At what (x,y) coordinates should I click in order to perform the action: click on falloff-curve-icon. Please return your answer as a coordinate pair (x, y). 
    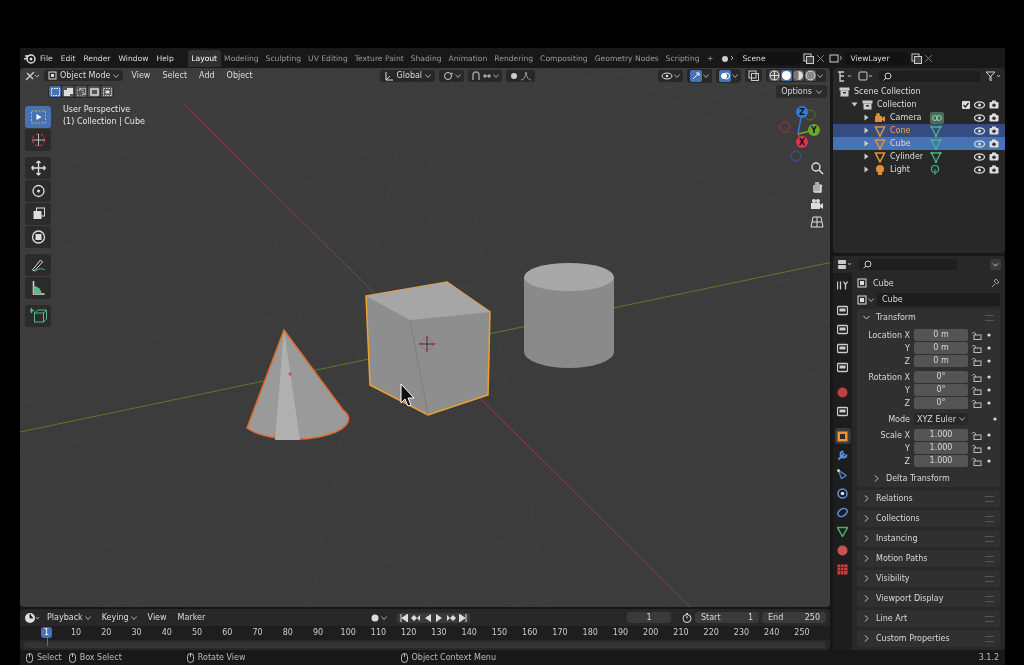
    Looking at the image, I should click on (526, 75).